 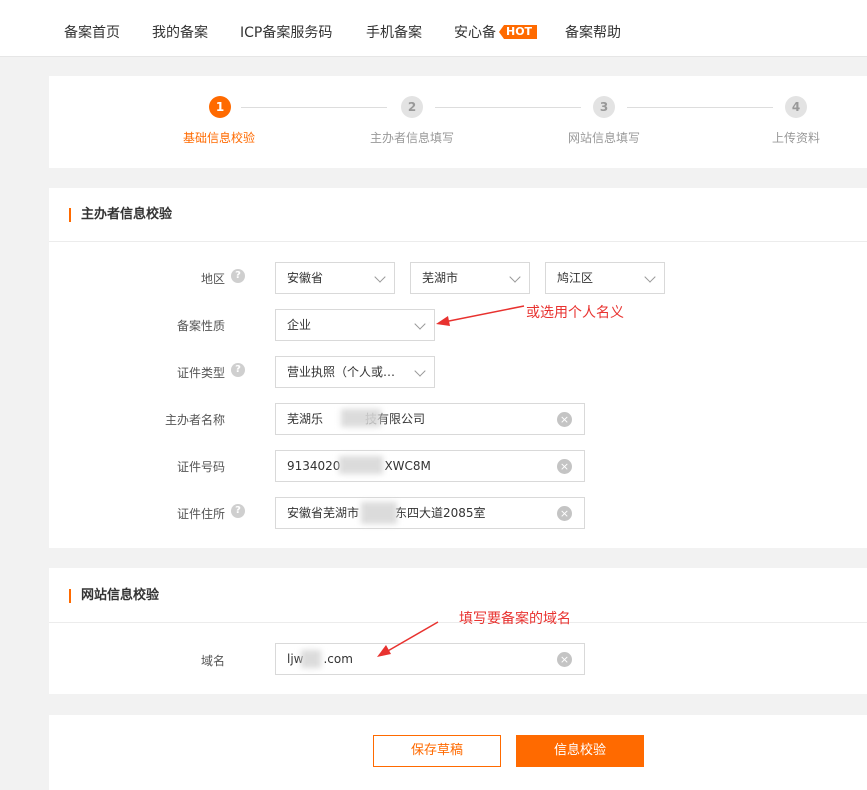 What do you see at coordinates (200, 467) in the screenshot?
I see `cert-number-label: 证件号码` at bounding box center [200, 467].